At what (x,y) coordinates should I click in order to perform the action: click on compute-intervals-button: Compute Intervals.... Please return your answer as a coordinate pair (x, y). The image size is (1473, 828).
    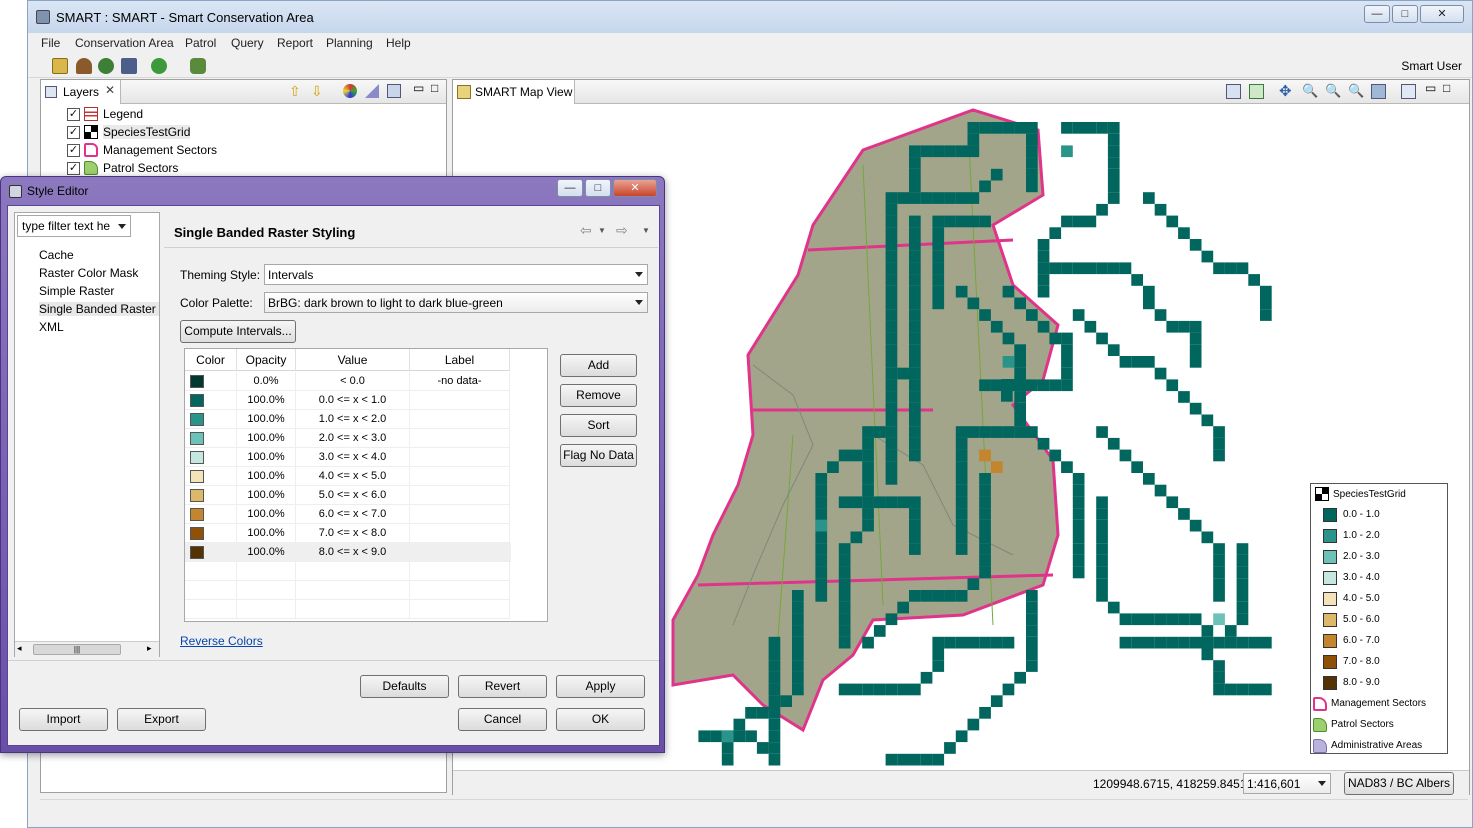
    Looking at the image, I should click on (238, 331).